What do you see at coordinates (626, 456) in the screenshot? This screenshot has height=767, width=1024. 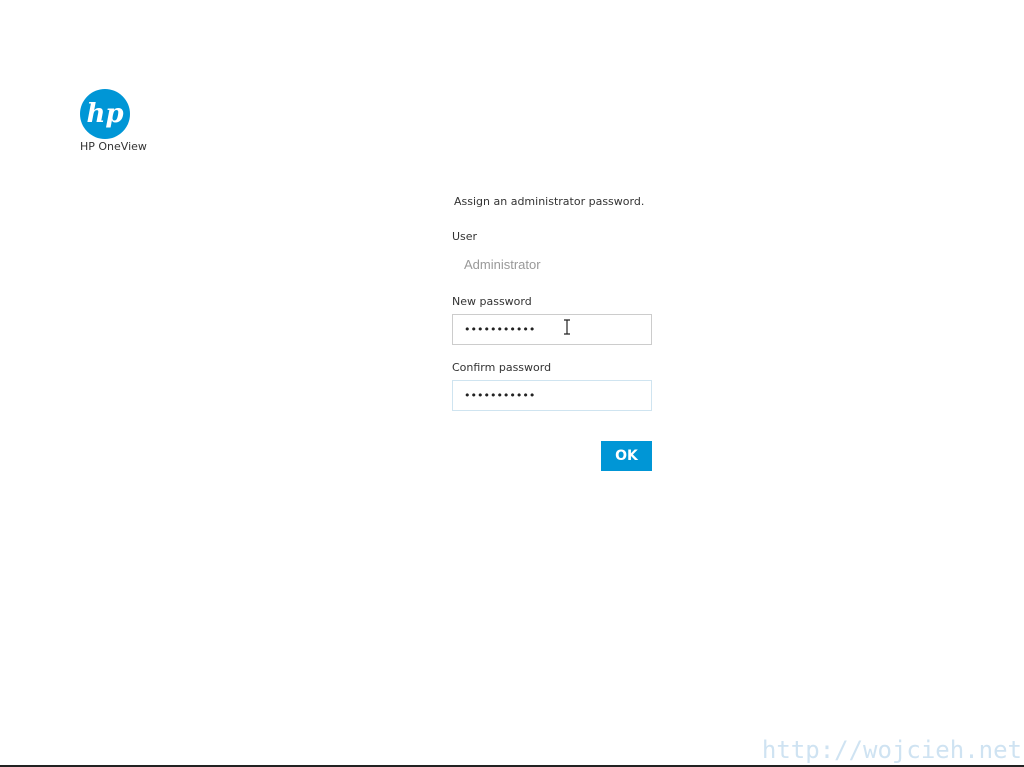 I see `ok-button: OK` at bounding box center [626, 456].